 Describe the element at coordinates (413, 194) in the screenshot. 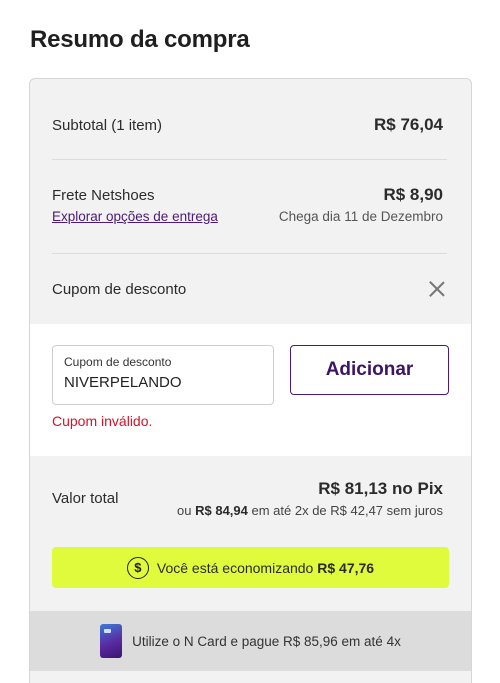

I see `shipping-value: R$ 8,90` at that location.